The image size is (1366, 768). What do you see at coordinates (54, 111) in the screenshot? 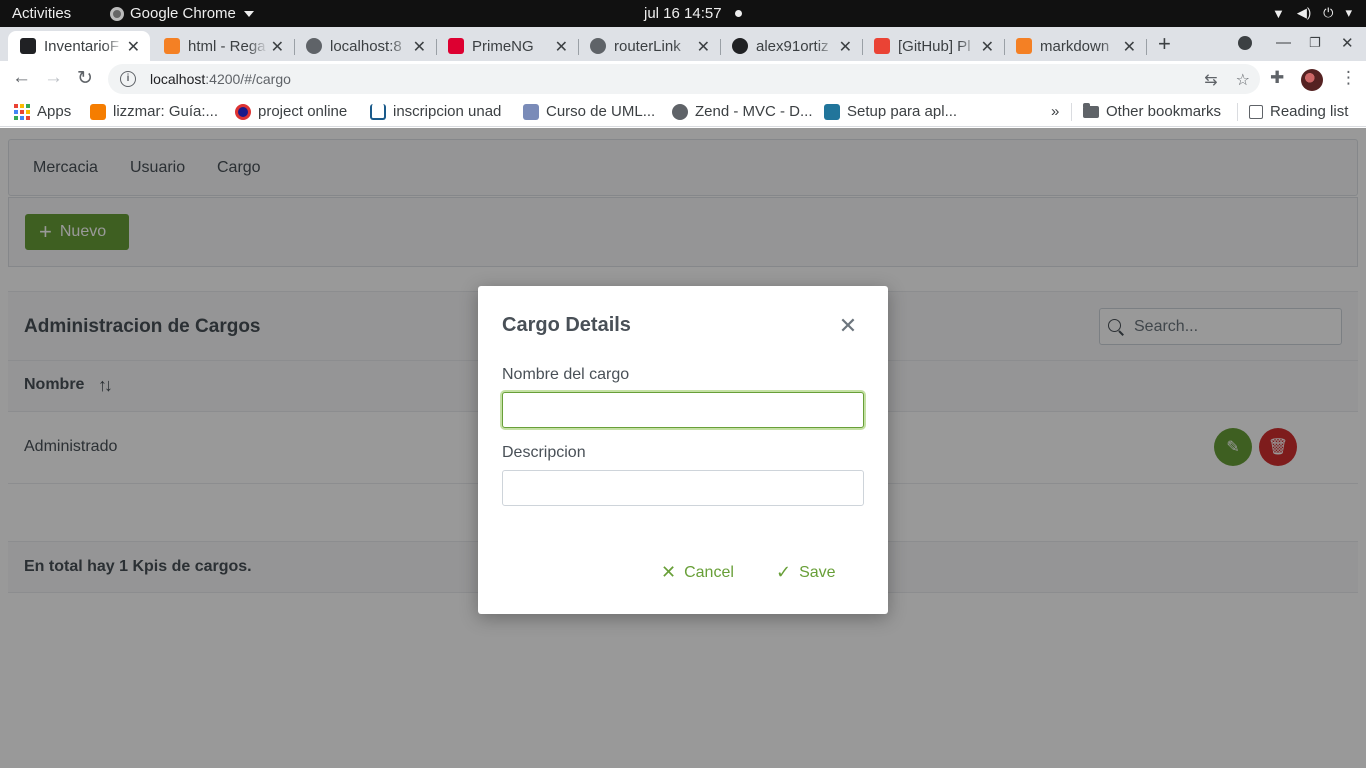
I see `bookmark-label: Apps` at bounding box center [54, 111].